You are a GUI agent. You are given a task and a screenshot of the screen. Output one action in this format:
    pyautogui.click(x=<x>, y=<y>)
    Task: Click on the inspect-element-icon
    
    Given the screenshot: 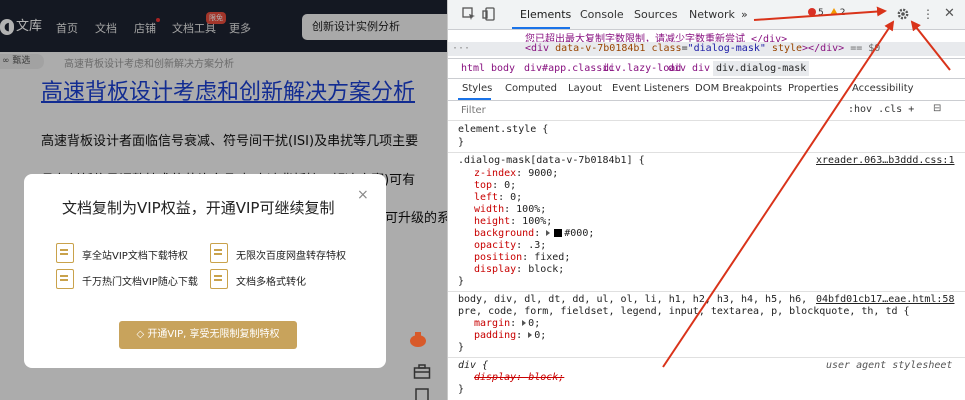 What is the action you would take?
    pyautogui.click(x=469, y=14)
    